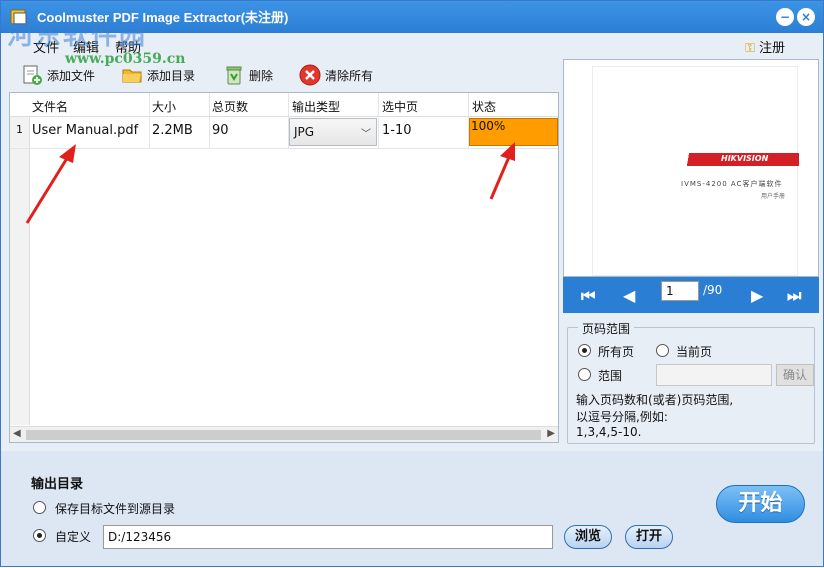 The height and width of the screenshot is (568, 824). I want to click on clear-all-label: 清除所有, so click(349, 75).